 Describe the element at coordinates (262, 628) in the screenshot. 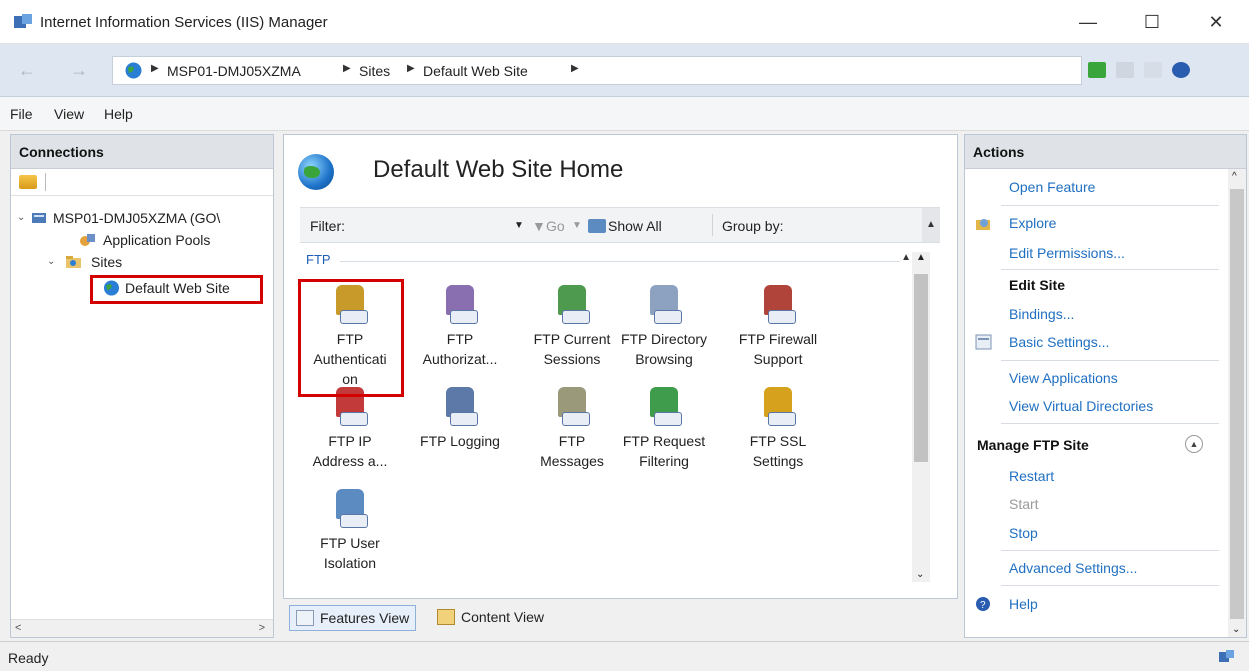

I see `scroll-right-icon: >` at that location.